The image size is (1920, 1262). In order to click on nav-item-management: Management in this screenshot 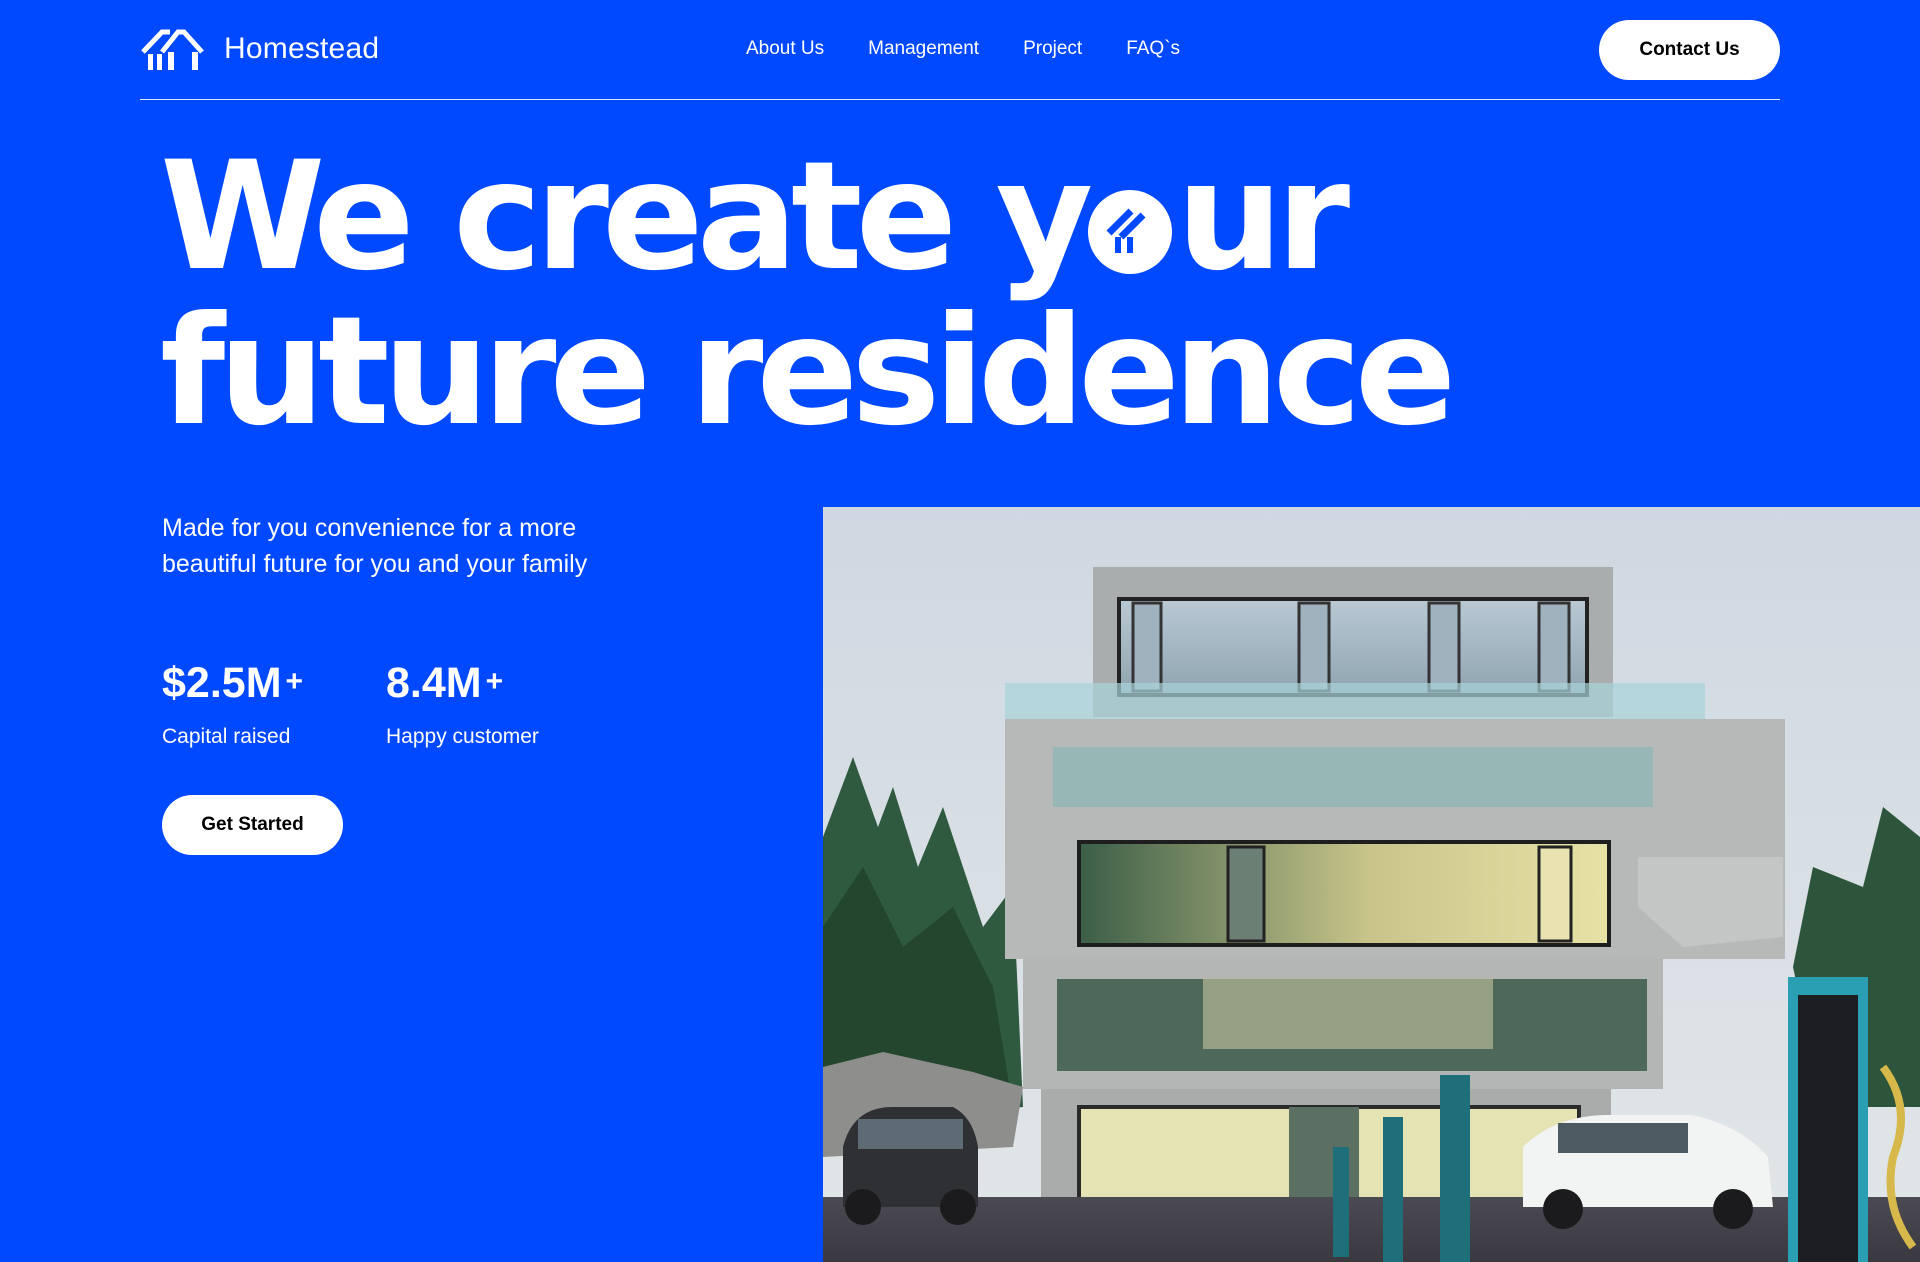, I will do `click(923, 49)`.